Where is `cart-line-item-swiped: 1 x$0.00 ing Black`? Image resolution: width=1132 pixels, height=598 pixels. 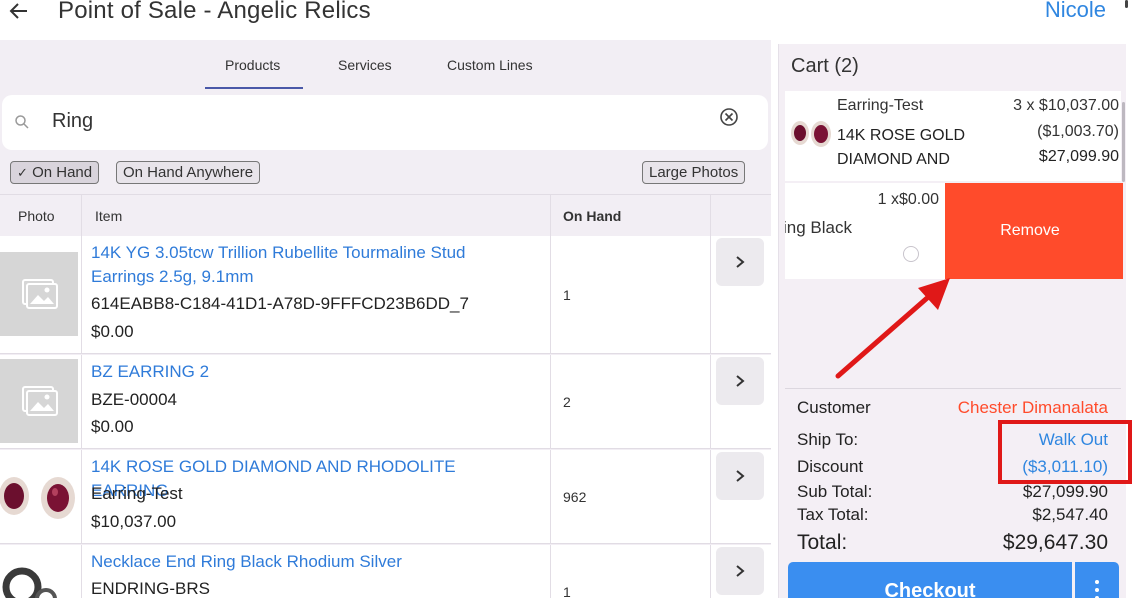 cart-line-item-swiped: 1 x$0.00 ing Black is located at coordinates (868, 231).